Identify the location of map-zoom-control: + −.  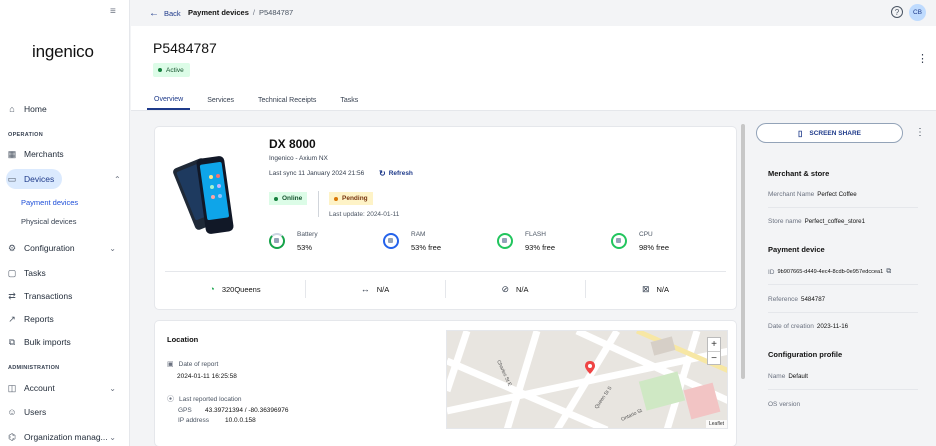
(714, 351).